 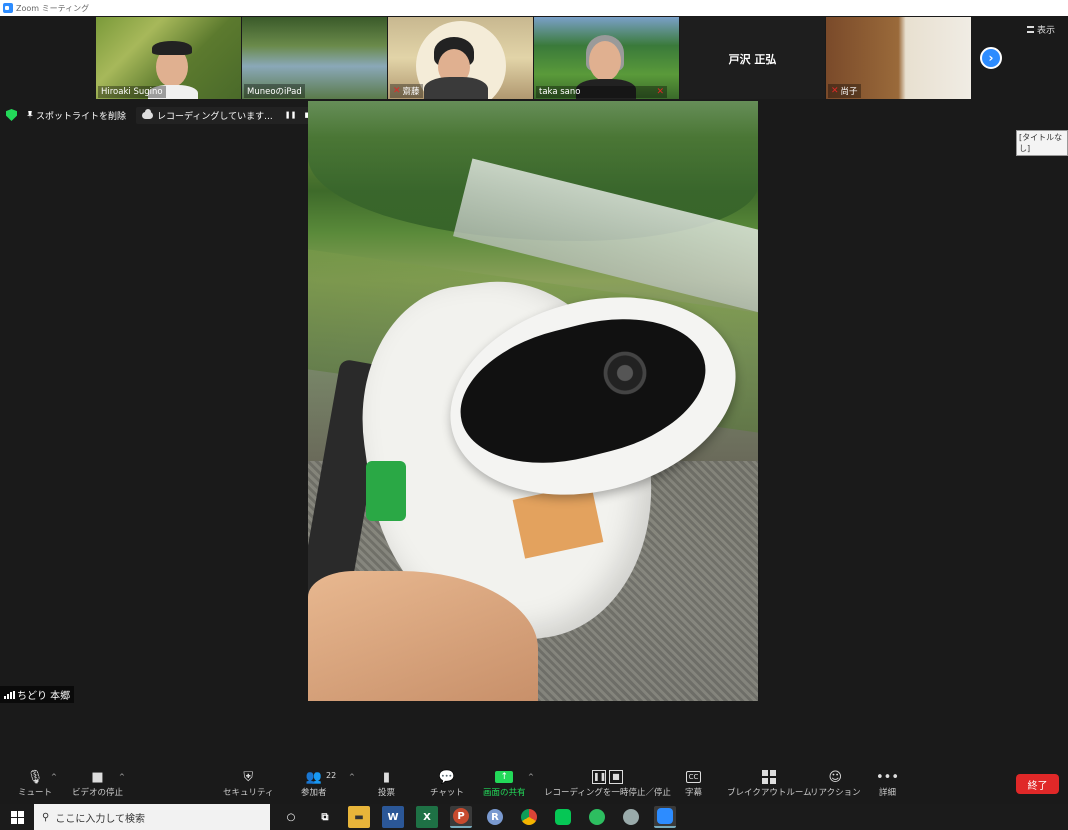 I want to click on breakout-rooms-button: ブレイクアウトルーム, so click(x=769, y=783).